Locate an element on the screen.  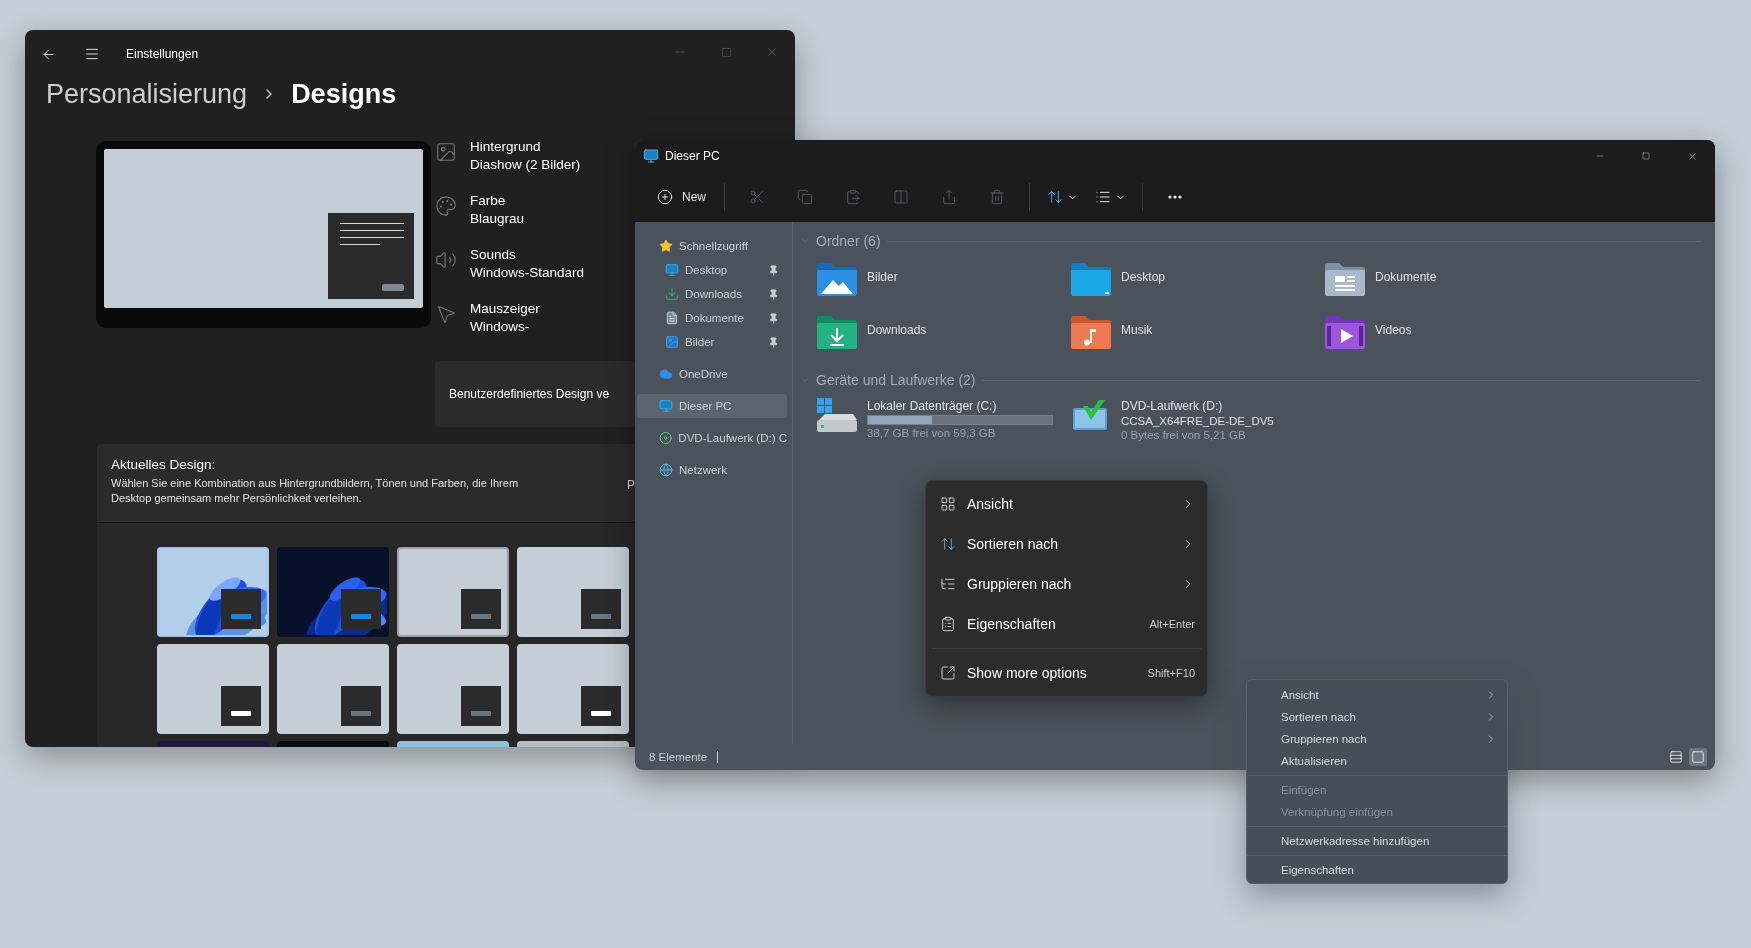
folder-item: Dokumente is located at coordinates (1443, 284).